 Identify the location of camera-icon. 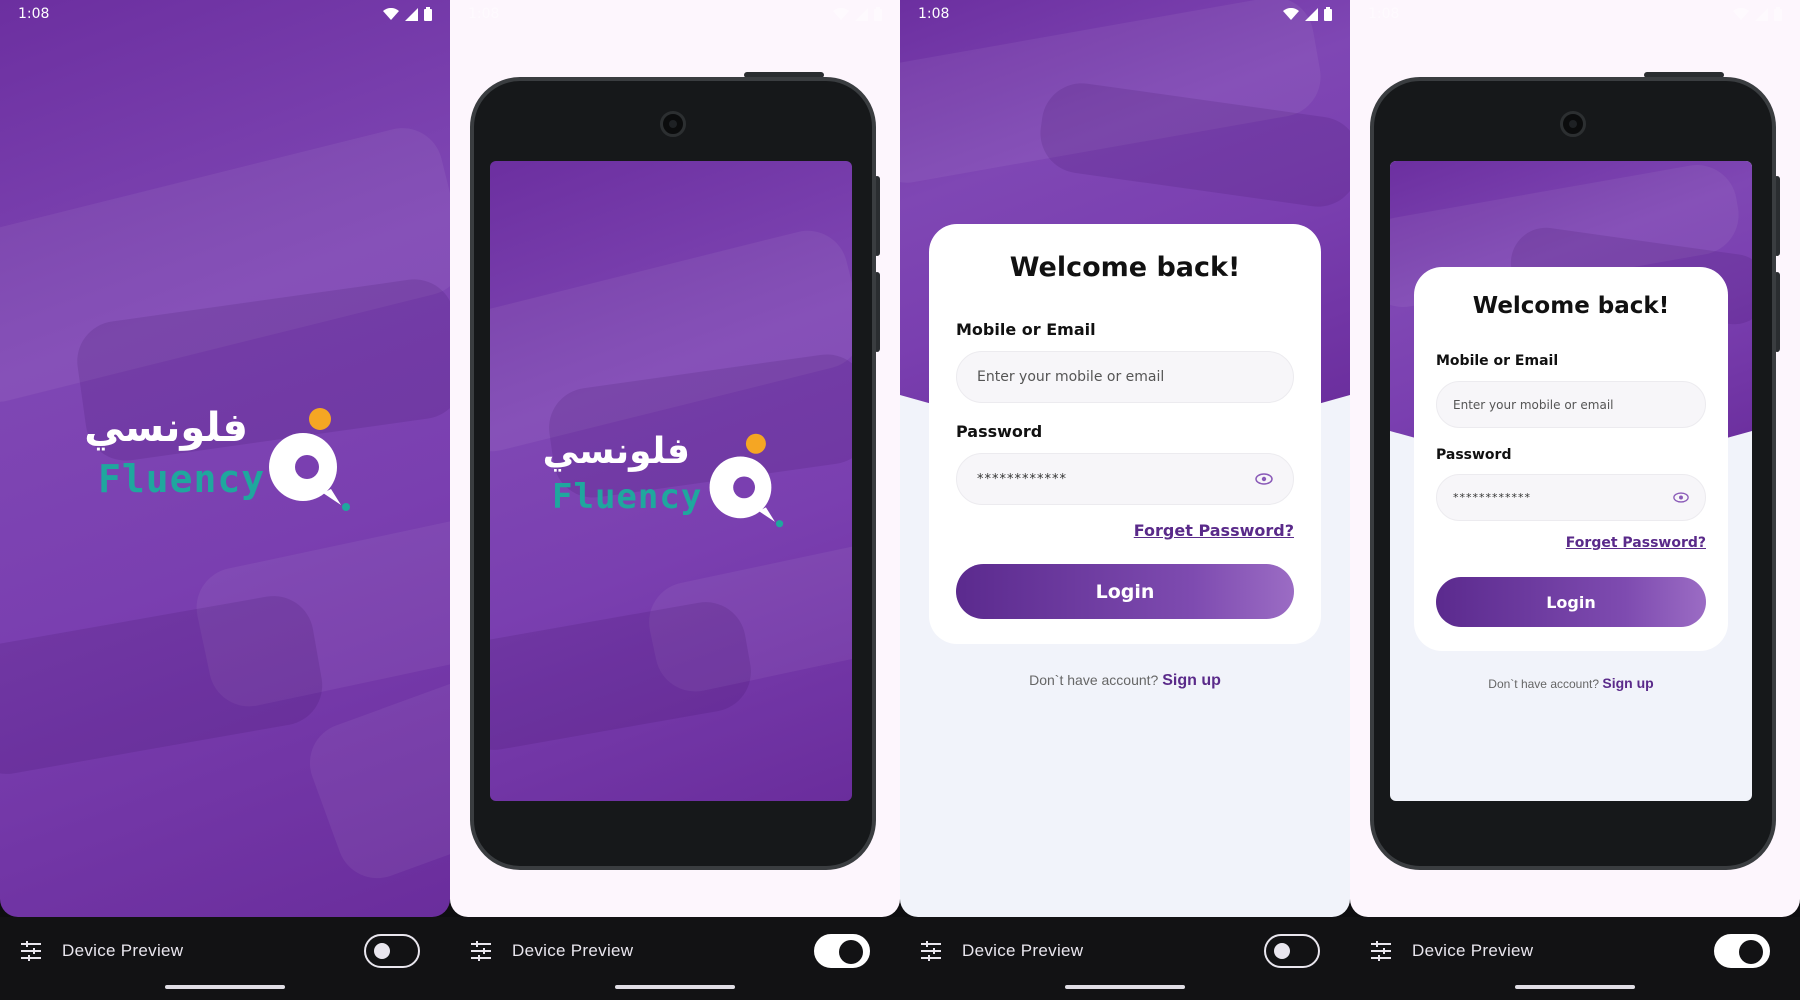
(1573, 124).